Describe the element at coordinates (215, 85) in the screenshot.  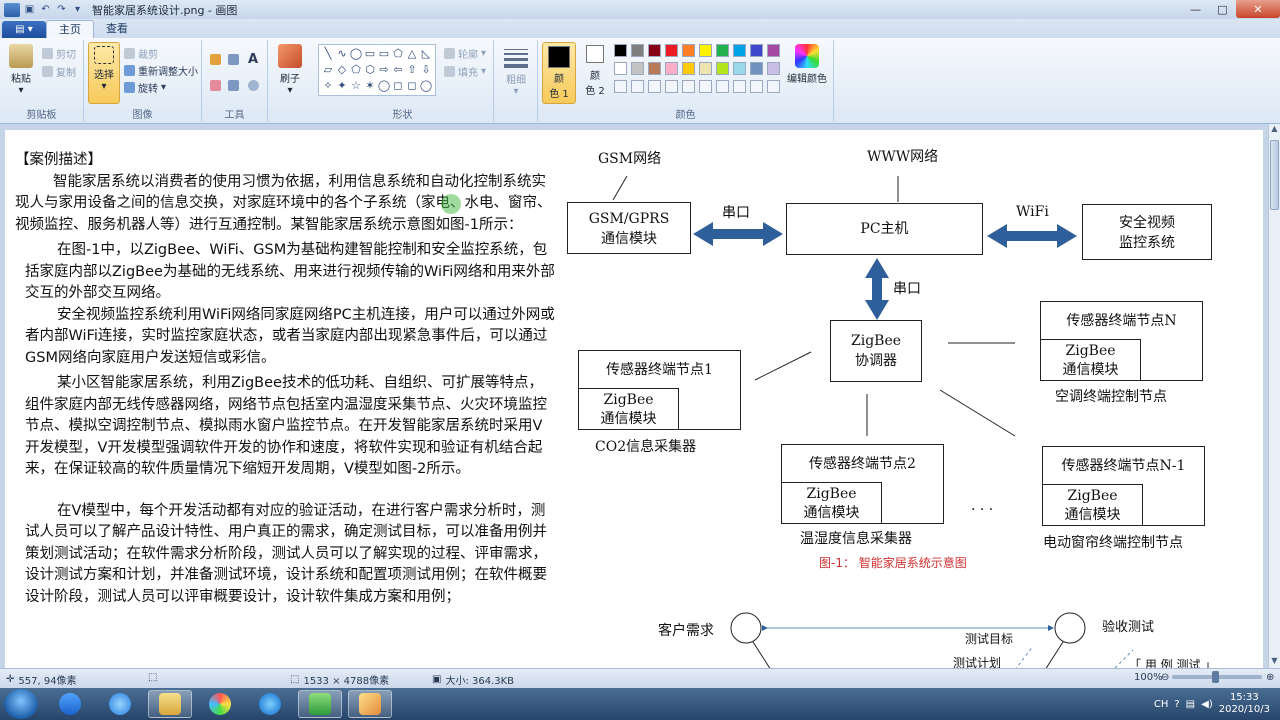
I see `eraser-tool` at that location.